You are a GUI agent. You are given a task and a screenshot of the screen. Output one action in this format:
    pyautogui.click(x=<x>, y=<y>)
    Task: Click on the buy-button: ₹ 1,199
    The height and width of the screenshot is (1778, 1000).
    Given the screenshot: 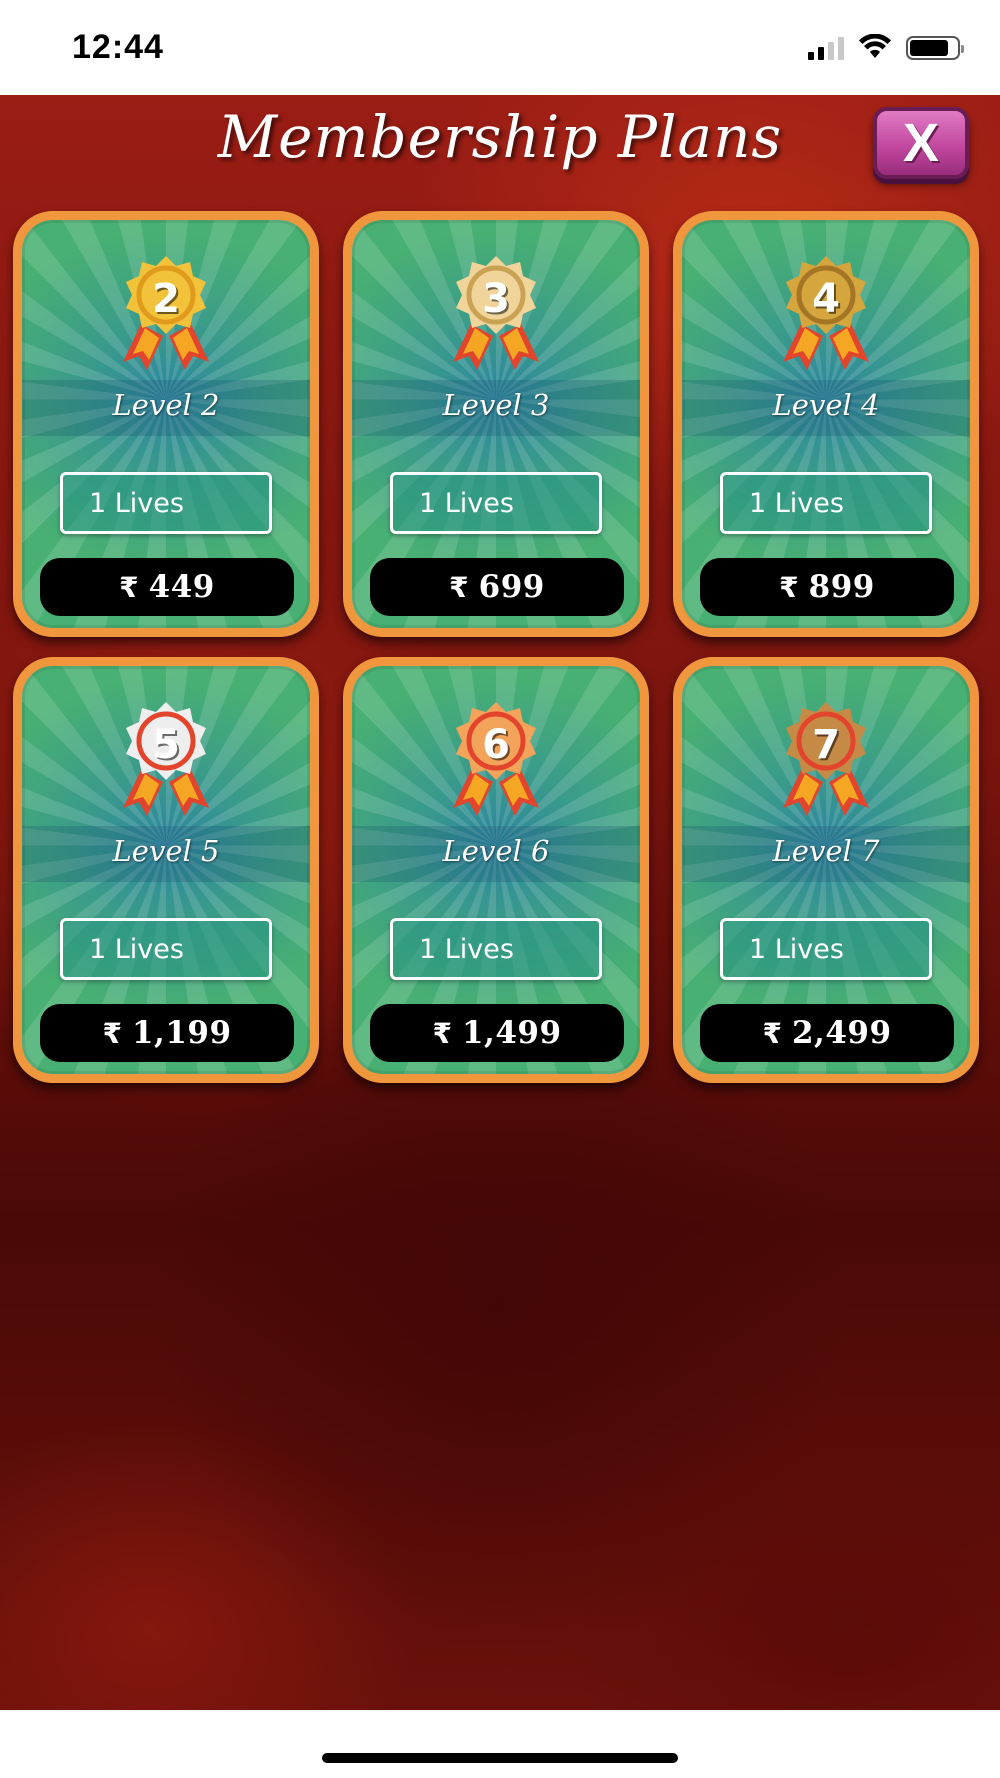 What is the action you would take?
    pyautogui.click(x=167, y=1033)
    